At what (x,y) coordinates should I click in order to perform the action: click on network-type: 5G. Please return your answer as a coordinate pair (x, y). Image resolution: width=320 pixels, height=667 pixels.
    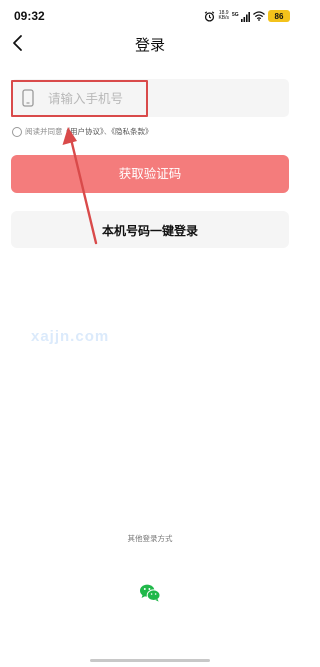
    Looking at the image, I should click on (235, 15).